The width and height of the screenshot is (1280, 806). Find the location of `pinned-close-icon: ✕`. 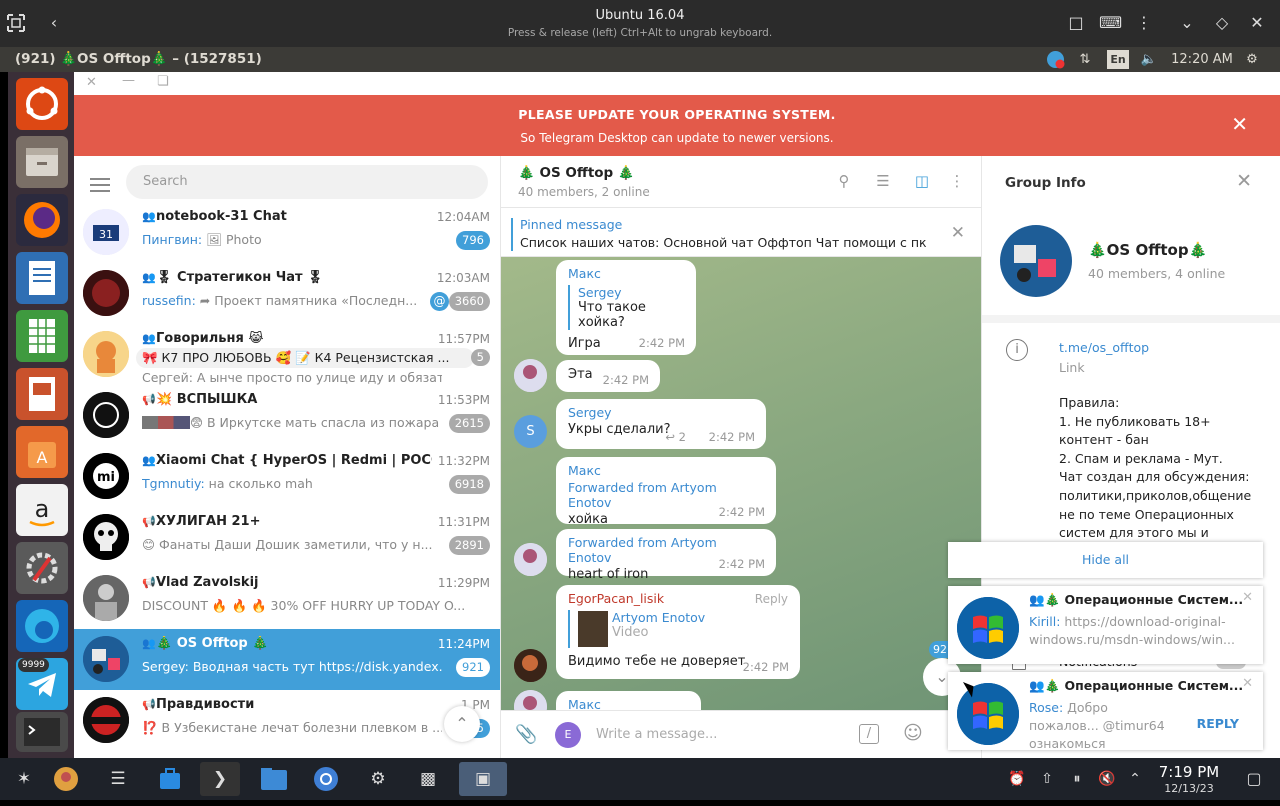

pinned-close-icon: ✕ is located at coordinates (958, 233).